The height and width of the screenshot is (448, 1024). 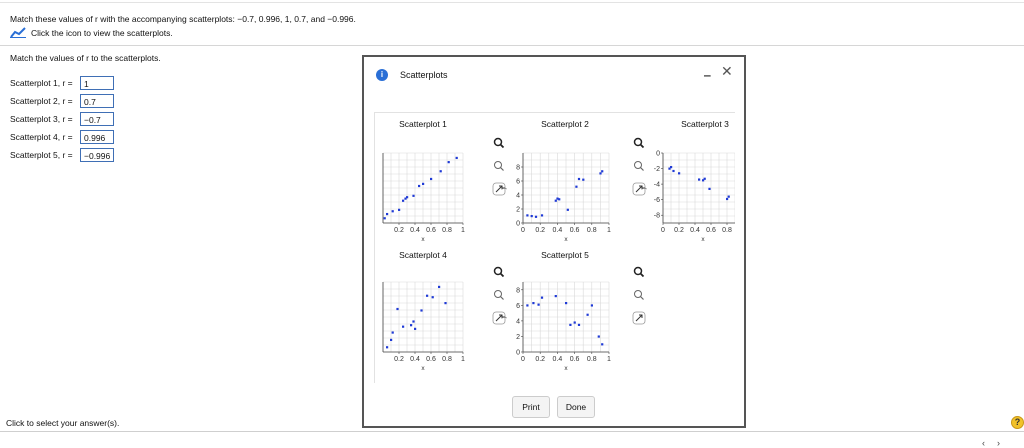 What do you see at coordinates (531, 407) in the screenshot?
I see `print-button: Print` at bounding box center [531, 407].